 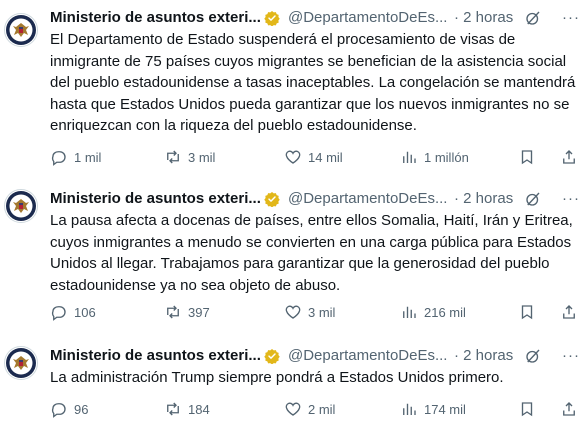 I want to click on views-button: 174 mil, so click(x=433, y=409).